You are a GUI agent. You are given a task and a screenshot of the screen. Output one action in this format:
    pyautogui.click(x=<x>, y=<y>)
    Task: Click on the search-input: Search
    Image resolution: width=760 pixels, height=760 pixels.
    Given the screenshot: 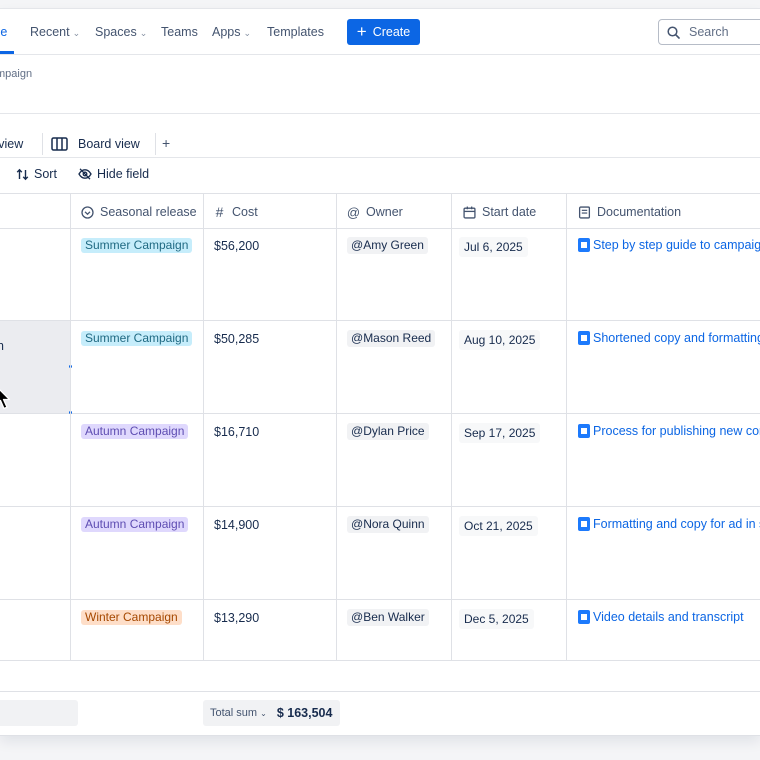 What is the action you would take?
    pyautogui.click(x=709, y=32)
    